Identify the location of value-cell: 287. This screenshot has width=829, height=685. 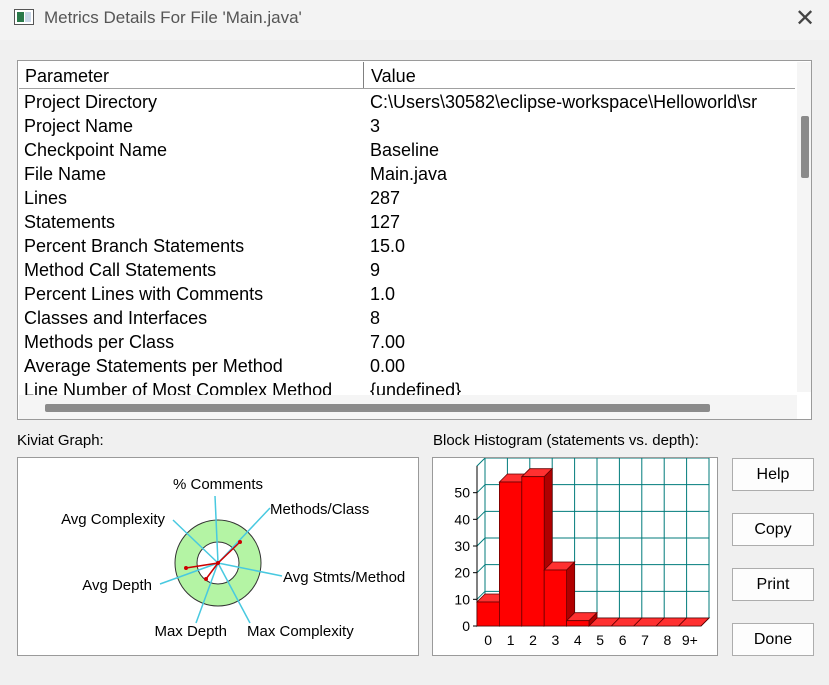
(385, 198).